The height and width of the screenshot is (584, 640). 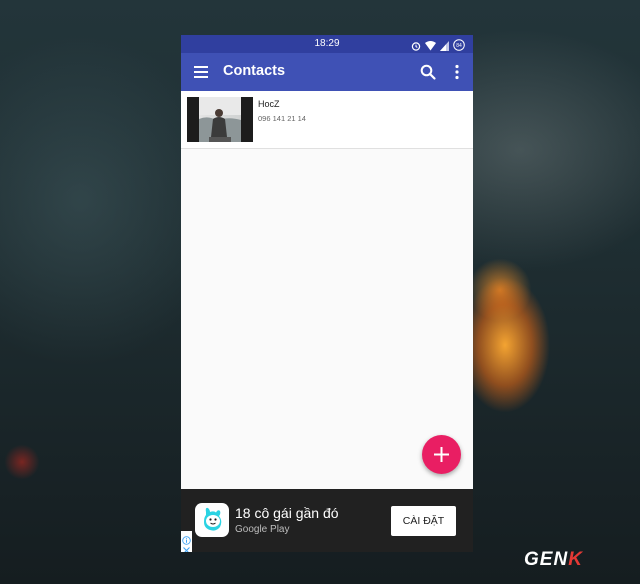 What do you see at coordinates (428, 72) in the screenshot?
I see `search-icon` at bounding box center [428, 72].